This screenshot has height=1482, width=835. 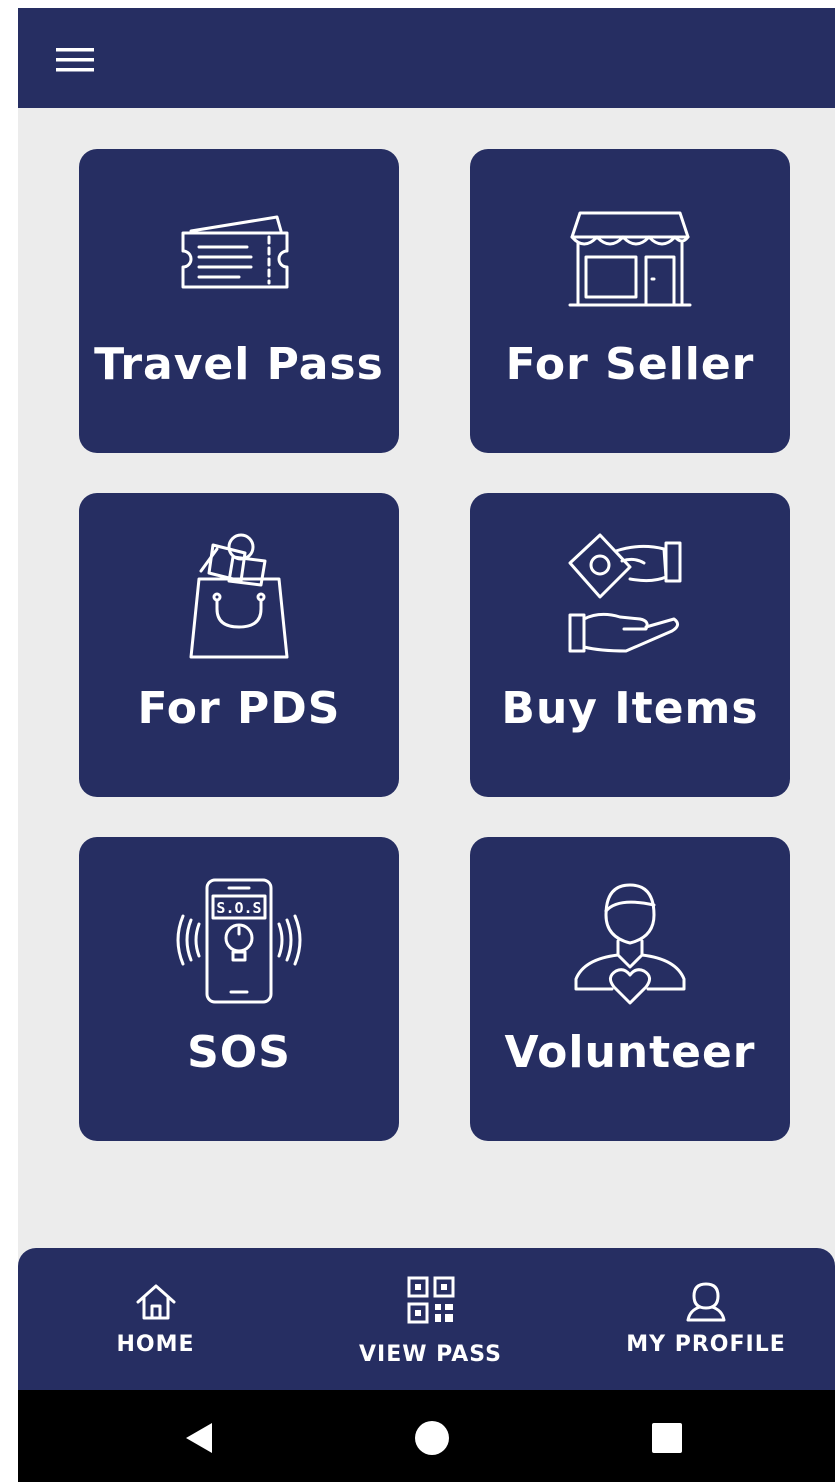 I want to click on hand-money-exchange-icon, so click(x=625, y=593).